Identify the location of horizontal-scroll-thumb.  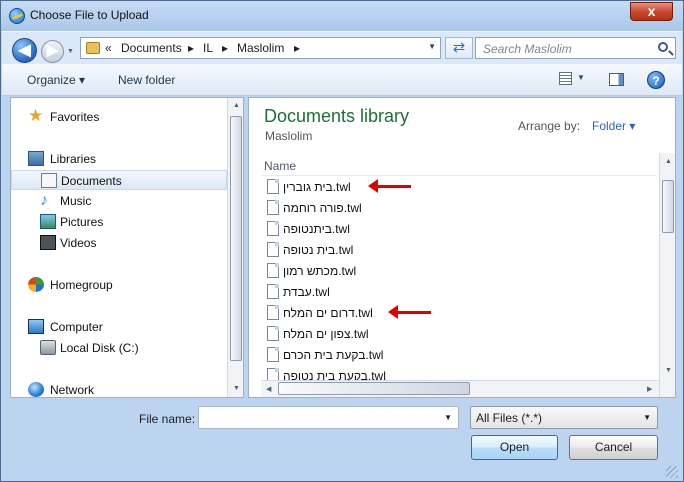
(374, 388).